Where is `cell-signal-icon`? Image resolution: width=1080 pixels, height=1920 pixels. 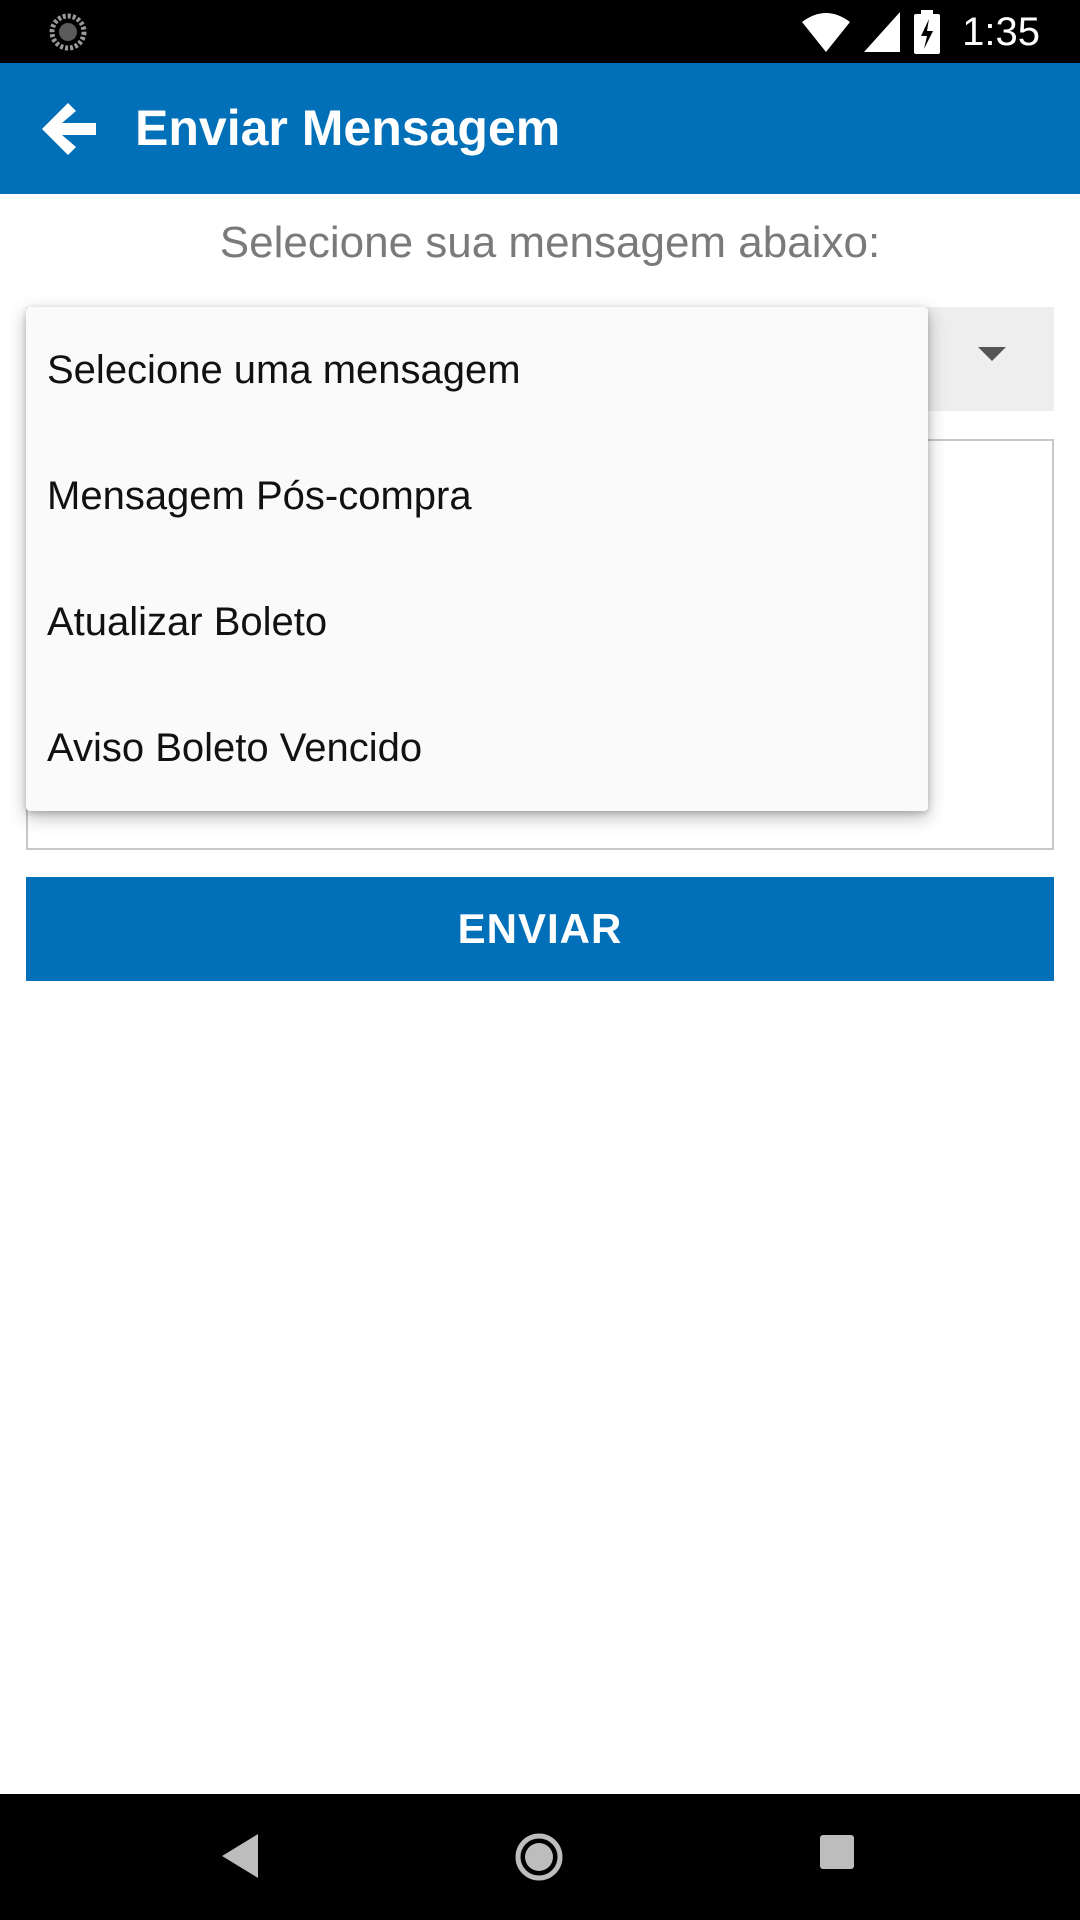
cell-signal-icon is located at coordinates (882, 32).